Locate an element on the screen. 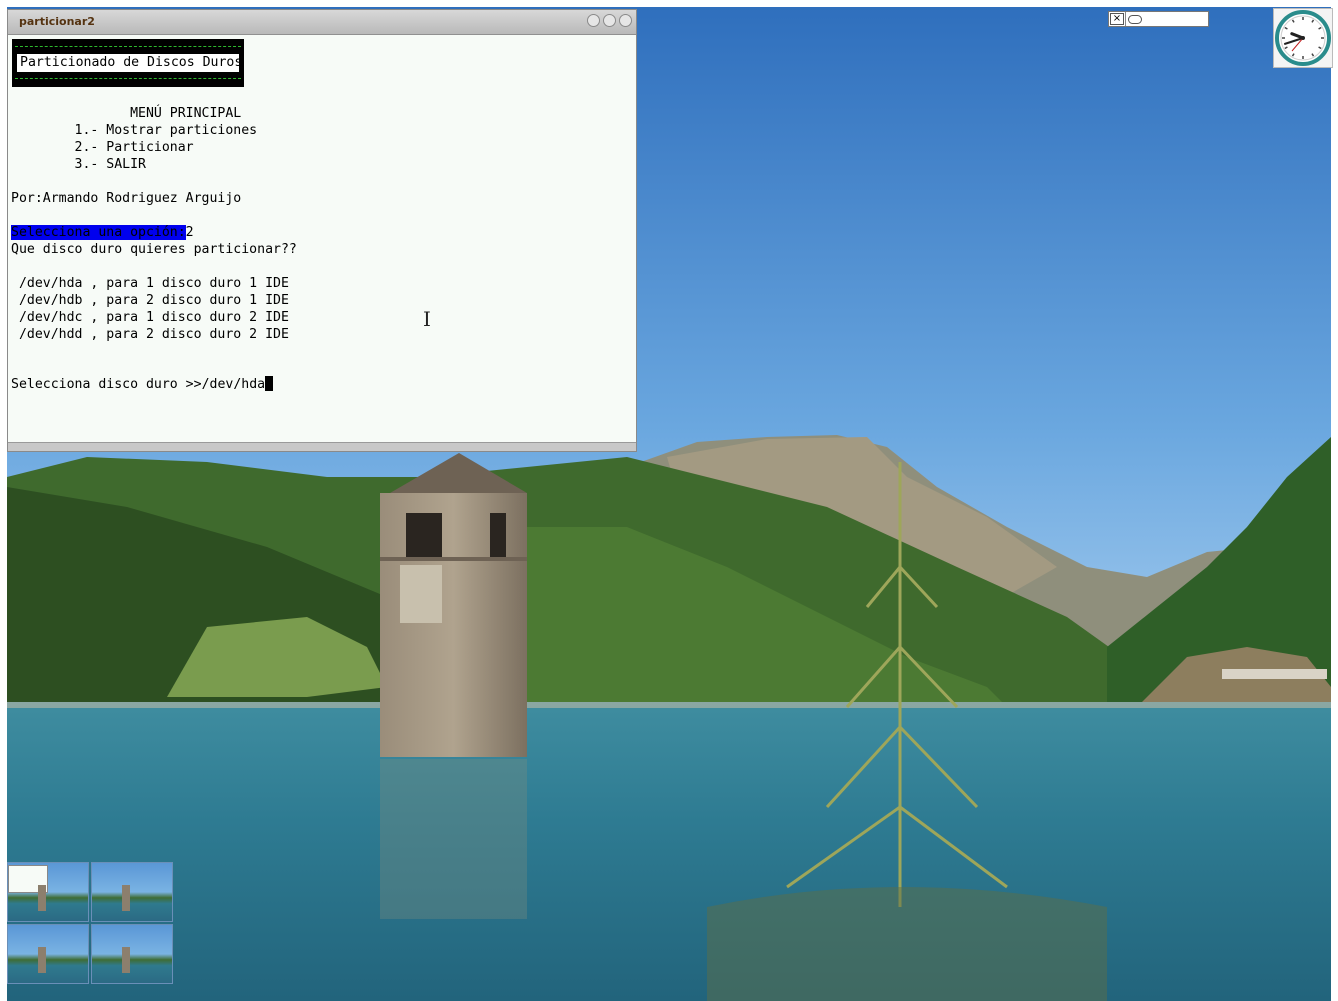 This screenshot has width=1338, height=1001. menu-heading: MENÚ PRINCIPAL is located at coordinates (126, 113).